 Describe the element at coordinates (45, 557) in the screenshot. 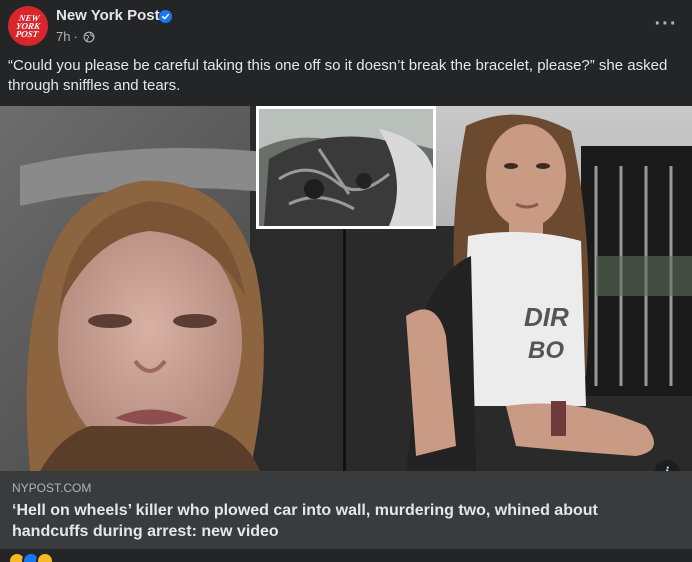

I see `sad-reaction-icon` at that location.